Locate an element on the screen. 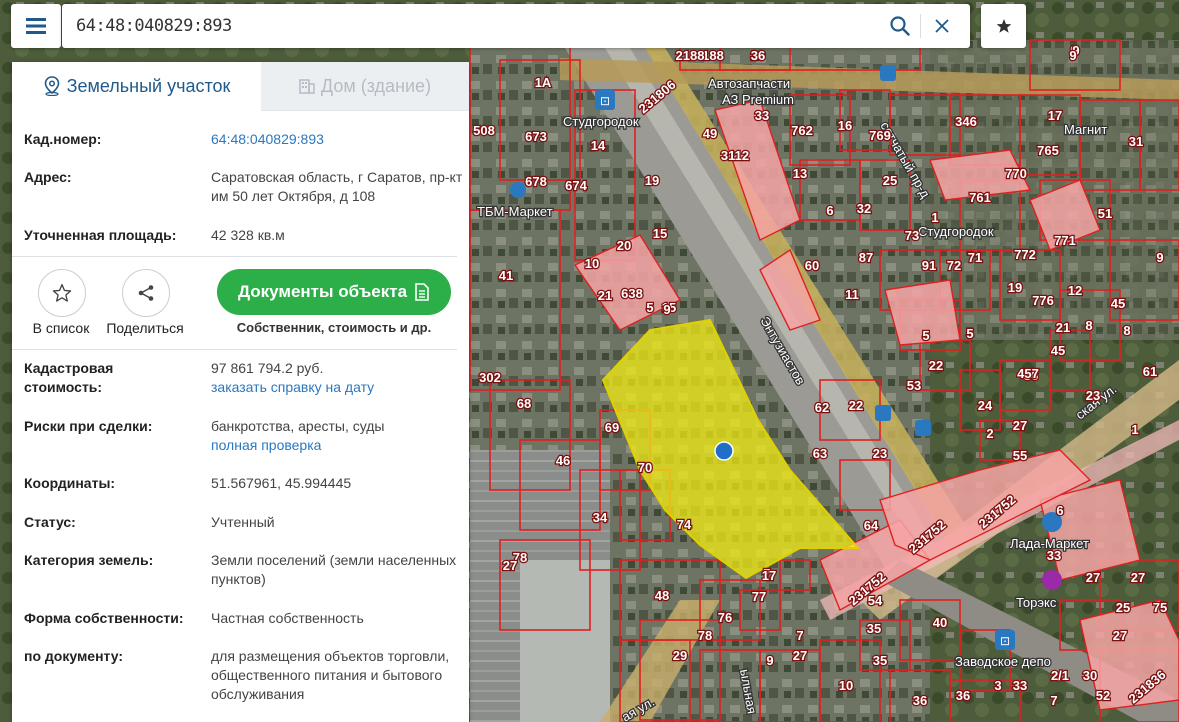 The image size is (1179, 722). parcel-number: 761 is located at coordinates (980, 197).